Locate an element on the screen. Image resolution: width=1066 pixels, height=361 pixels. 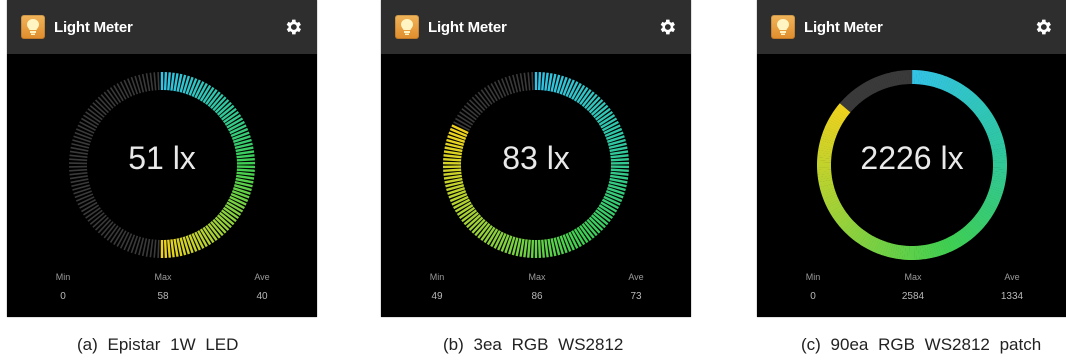
stat-ave-value: 73 is located at coordinates (636, 296).